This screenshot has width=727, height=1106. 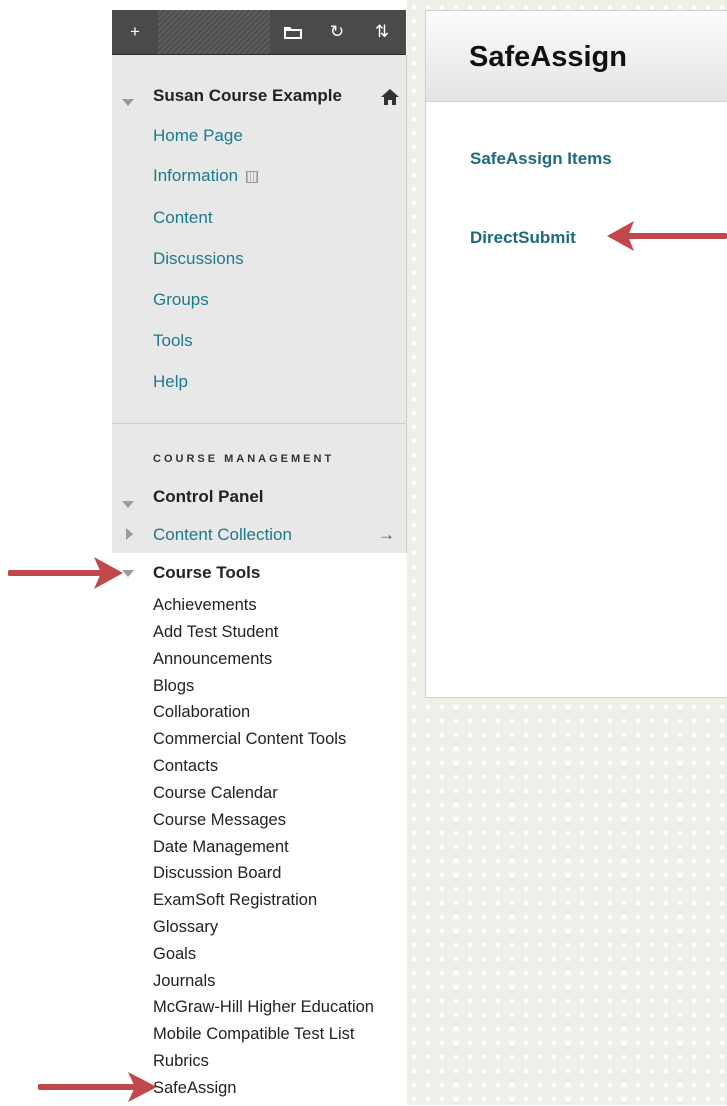 What do you see at coordinates (173, 341) in the screenshot?
I see `nav-tools: Tools` at bounding box center [173, 341].